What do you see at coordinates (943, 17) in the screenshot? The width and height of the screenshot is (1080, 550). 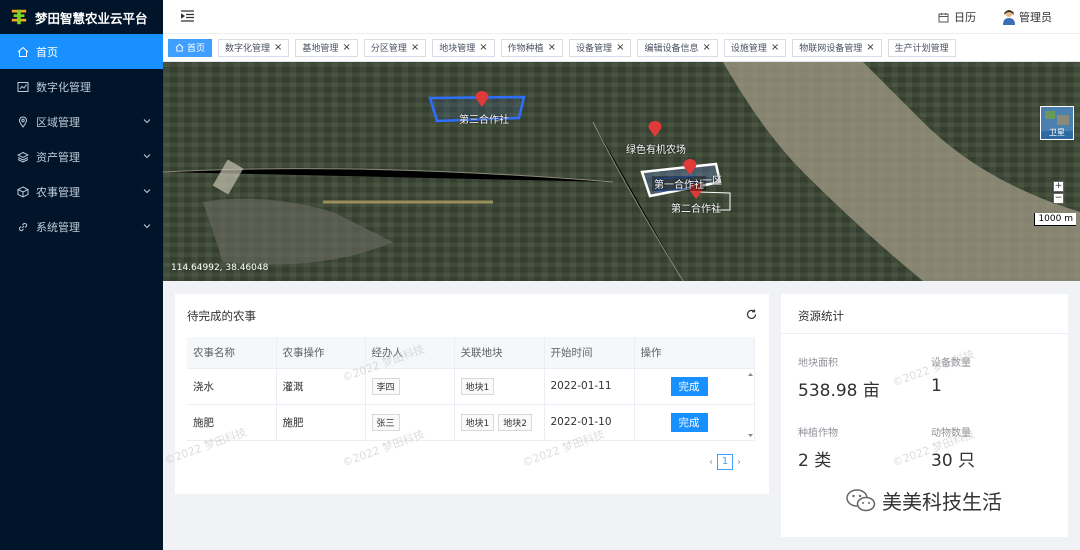 I see `calendar-icon` at bounding box center [943, 17].